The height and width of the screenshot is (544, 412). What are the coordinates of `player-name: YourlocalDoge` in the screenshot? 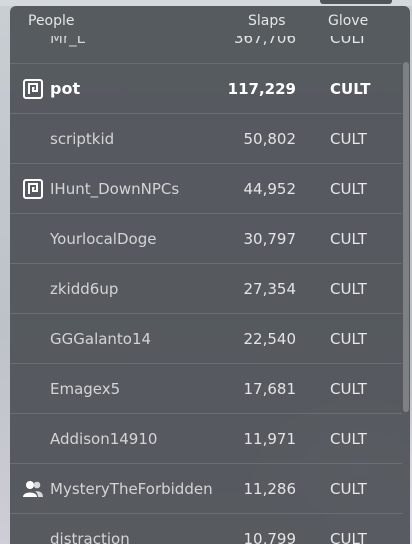 It's located at (103, 239).